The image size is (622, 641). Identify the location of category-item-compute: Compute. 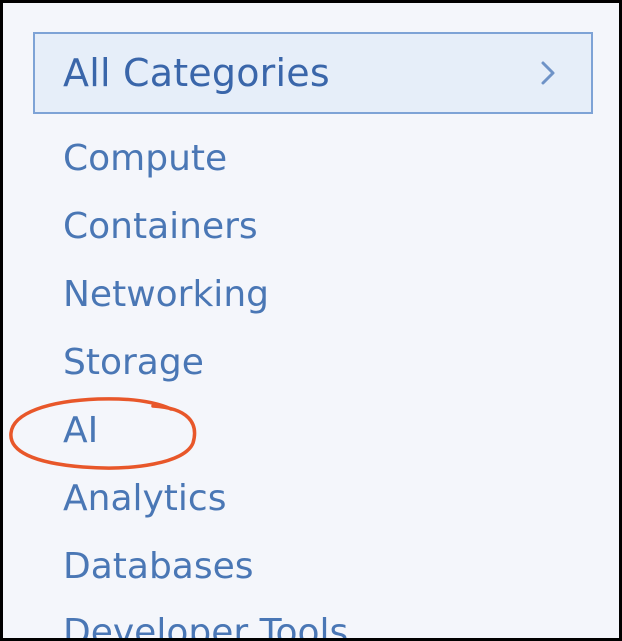
(145, 159).